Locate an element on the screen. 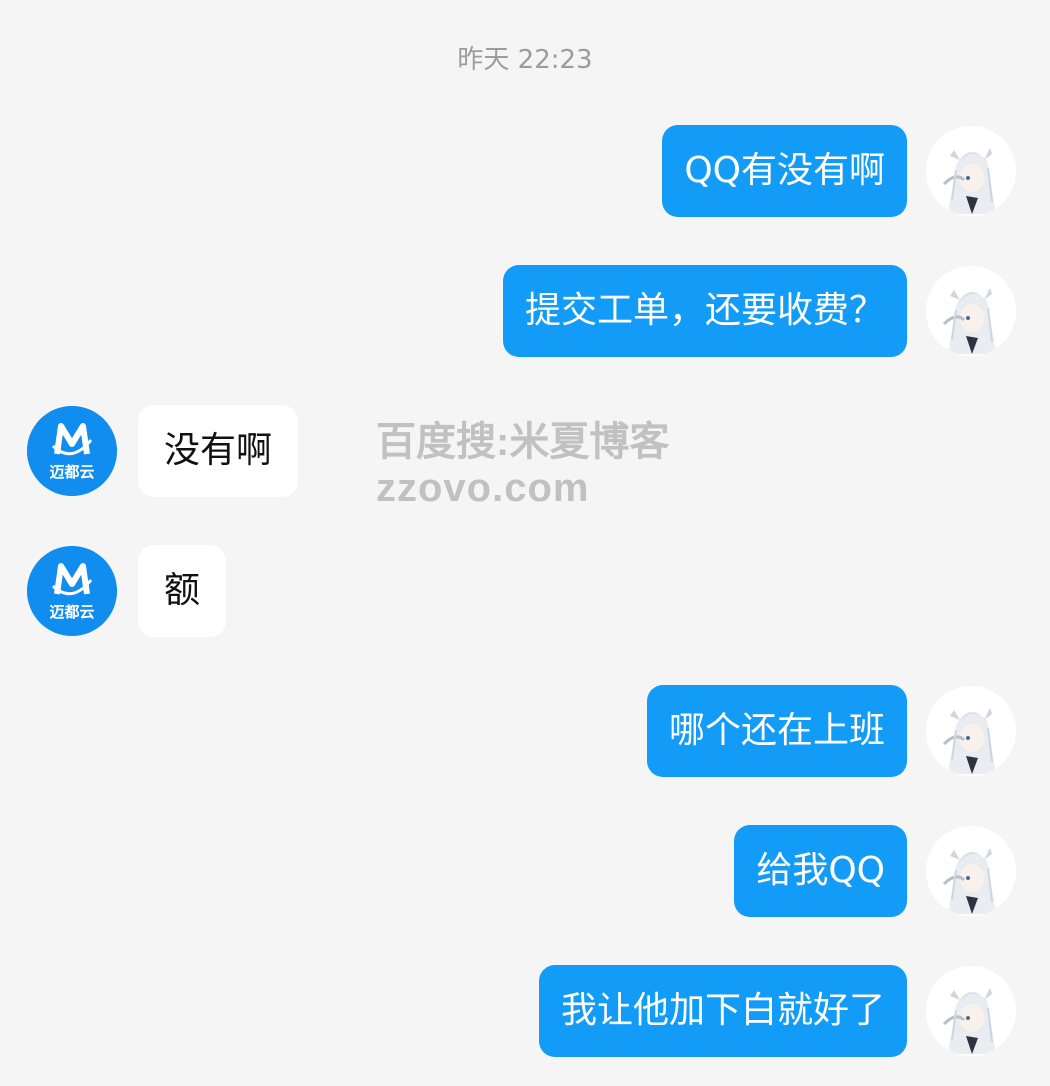 This screenshot has width=1050, height=1086. message-row: QQ有没有啊 is located at coordinates (525, 171).